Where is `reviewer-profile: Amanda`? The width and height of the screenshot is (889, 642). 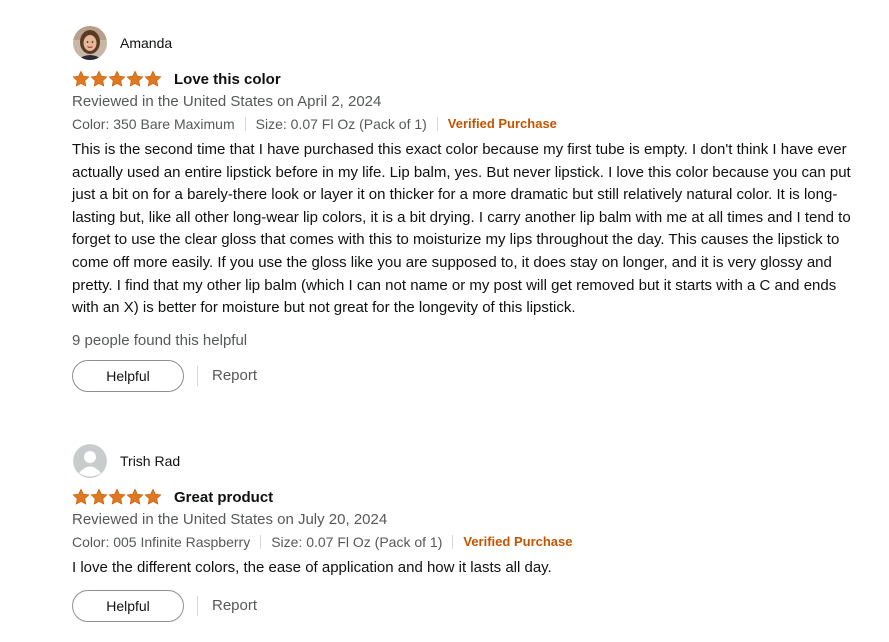
reviewer-profile: Amanda is located at coordinates (462, 43).